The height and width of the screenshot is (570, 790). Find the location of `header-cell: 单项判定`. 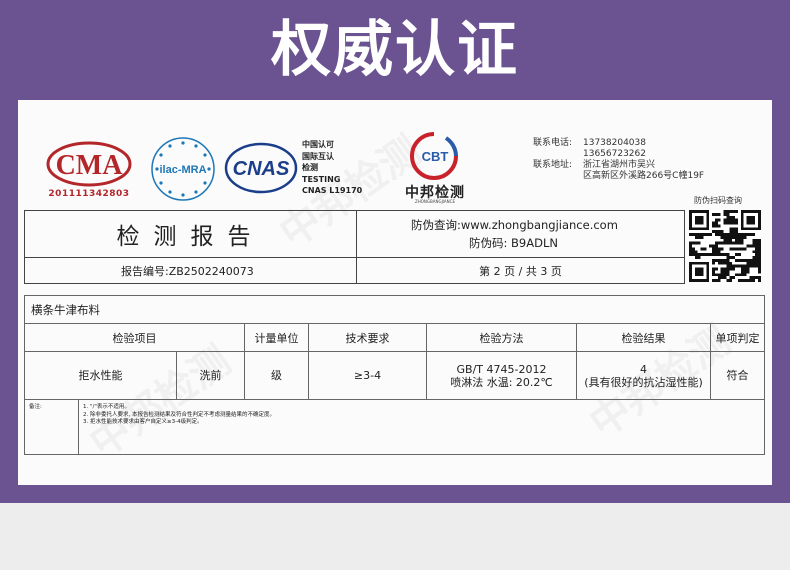

header-cell: 单项判定 is located at coordinates (737, 337).